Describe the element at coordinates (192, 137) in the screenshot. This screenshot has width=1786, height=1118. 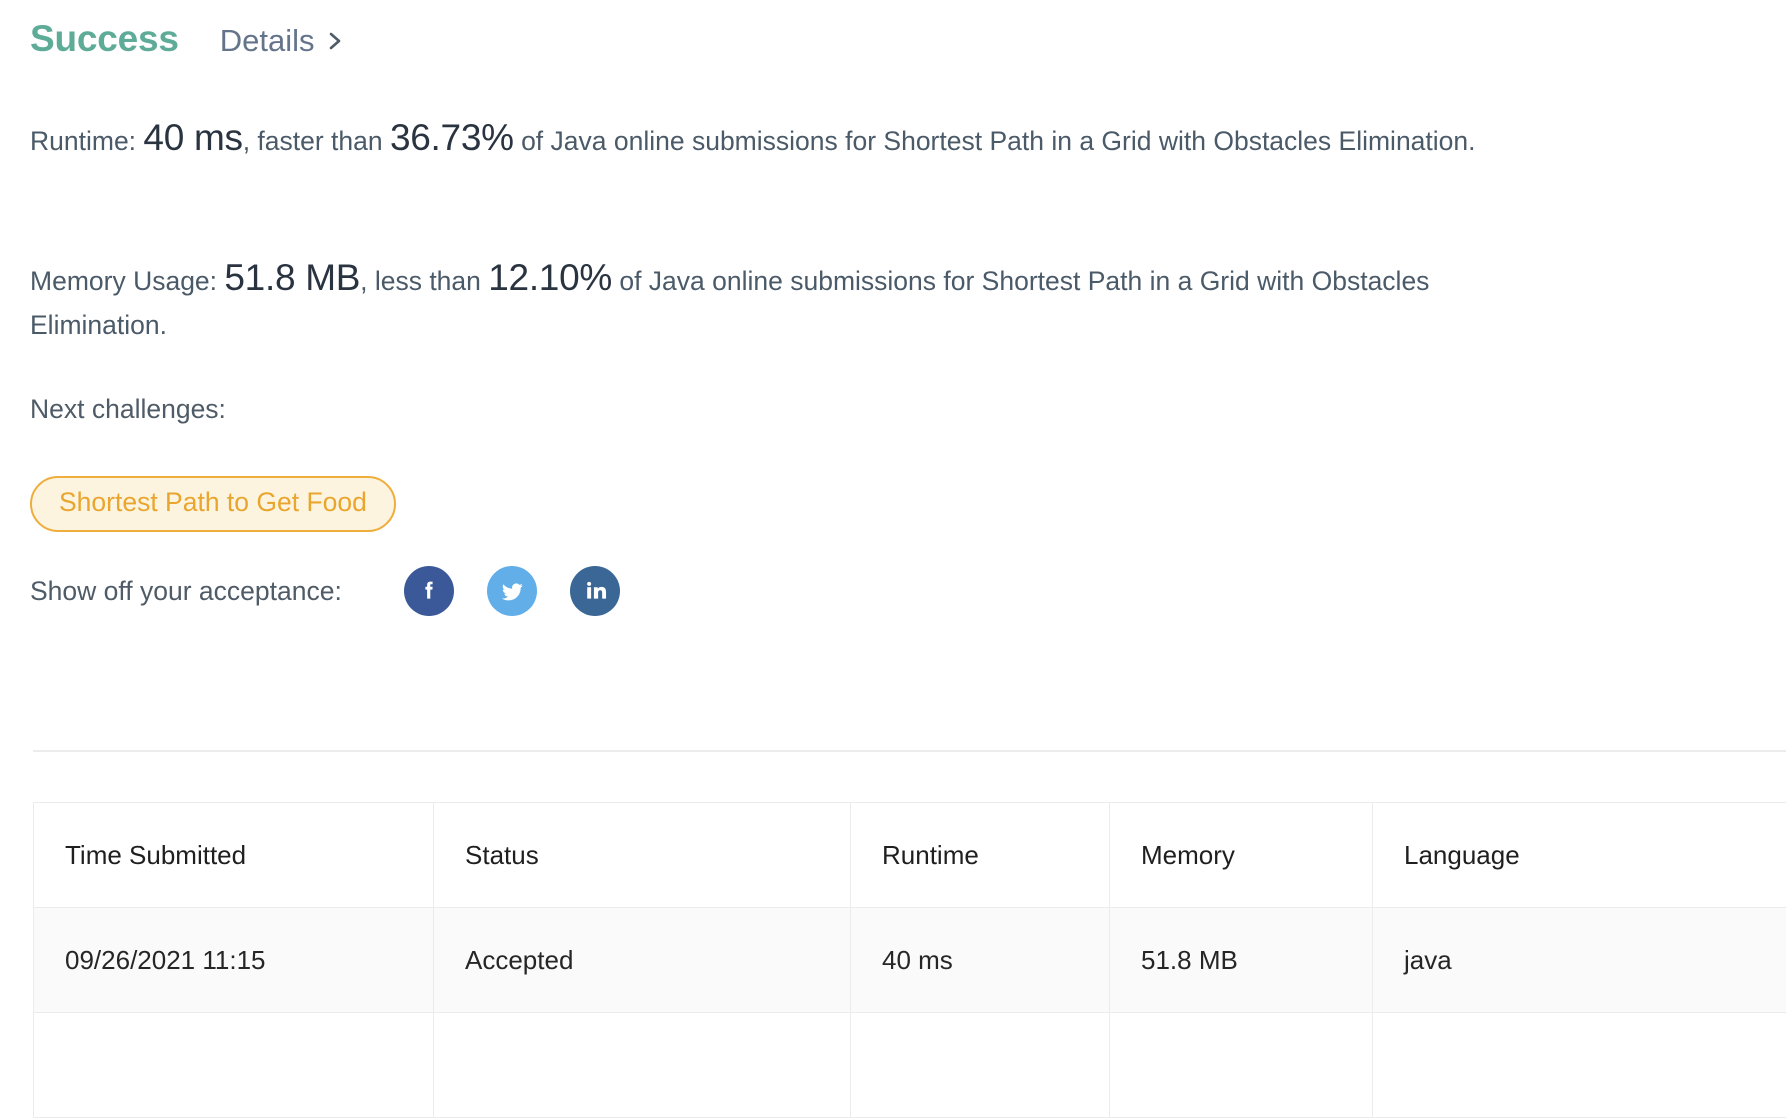
I see `runtime-value: 40 ms` at that location.